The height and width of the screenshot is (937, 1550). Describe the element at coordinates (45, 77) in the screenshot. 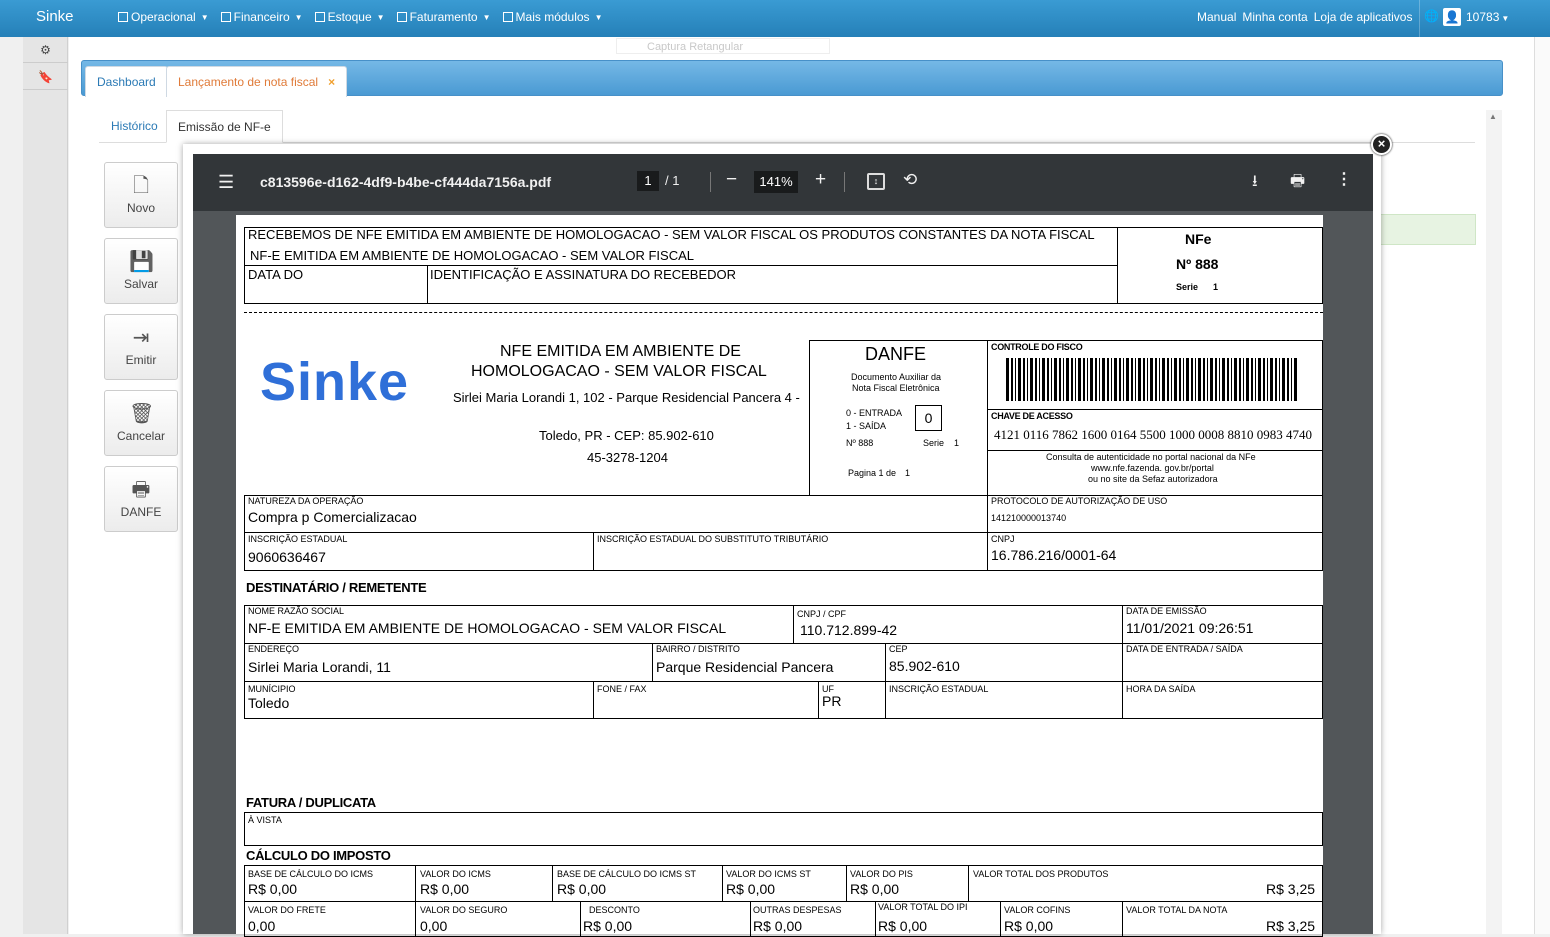

I see `bookmark-icon: 🔖` at that location.